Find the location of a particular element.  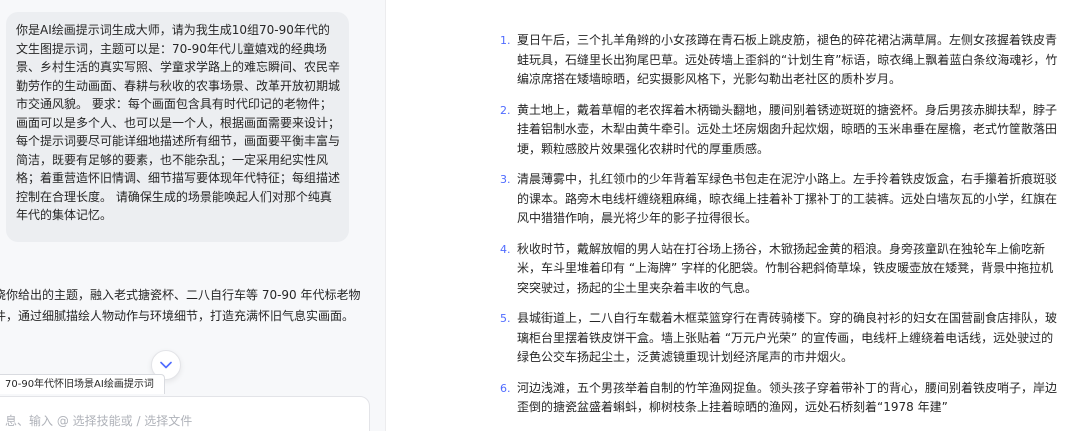

list-item-number: 6. is located at coordinates (505, 388).